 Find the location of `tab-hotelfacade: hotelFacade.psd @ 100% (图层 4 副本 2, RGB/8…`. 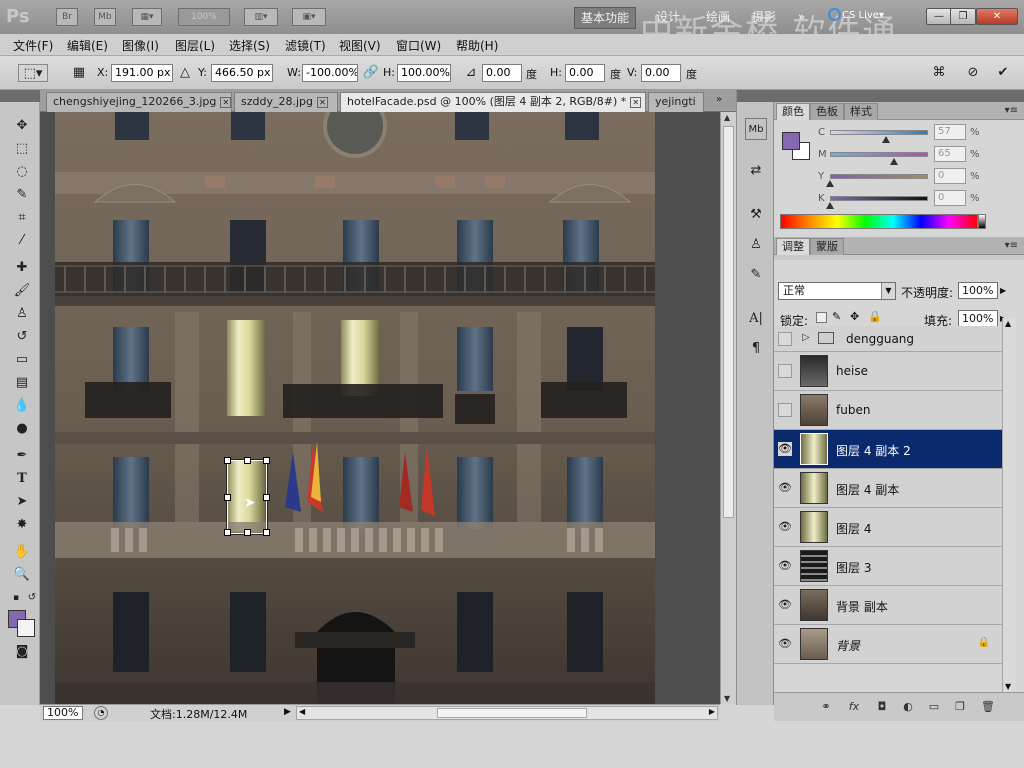

tab-hotelfacade: hotelFacade.psd @ 100% (图层 4 副本 2, RGB/8… is located at coordinates (493, 102).